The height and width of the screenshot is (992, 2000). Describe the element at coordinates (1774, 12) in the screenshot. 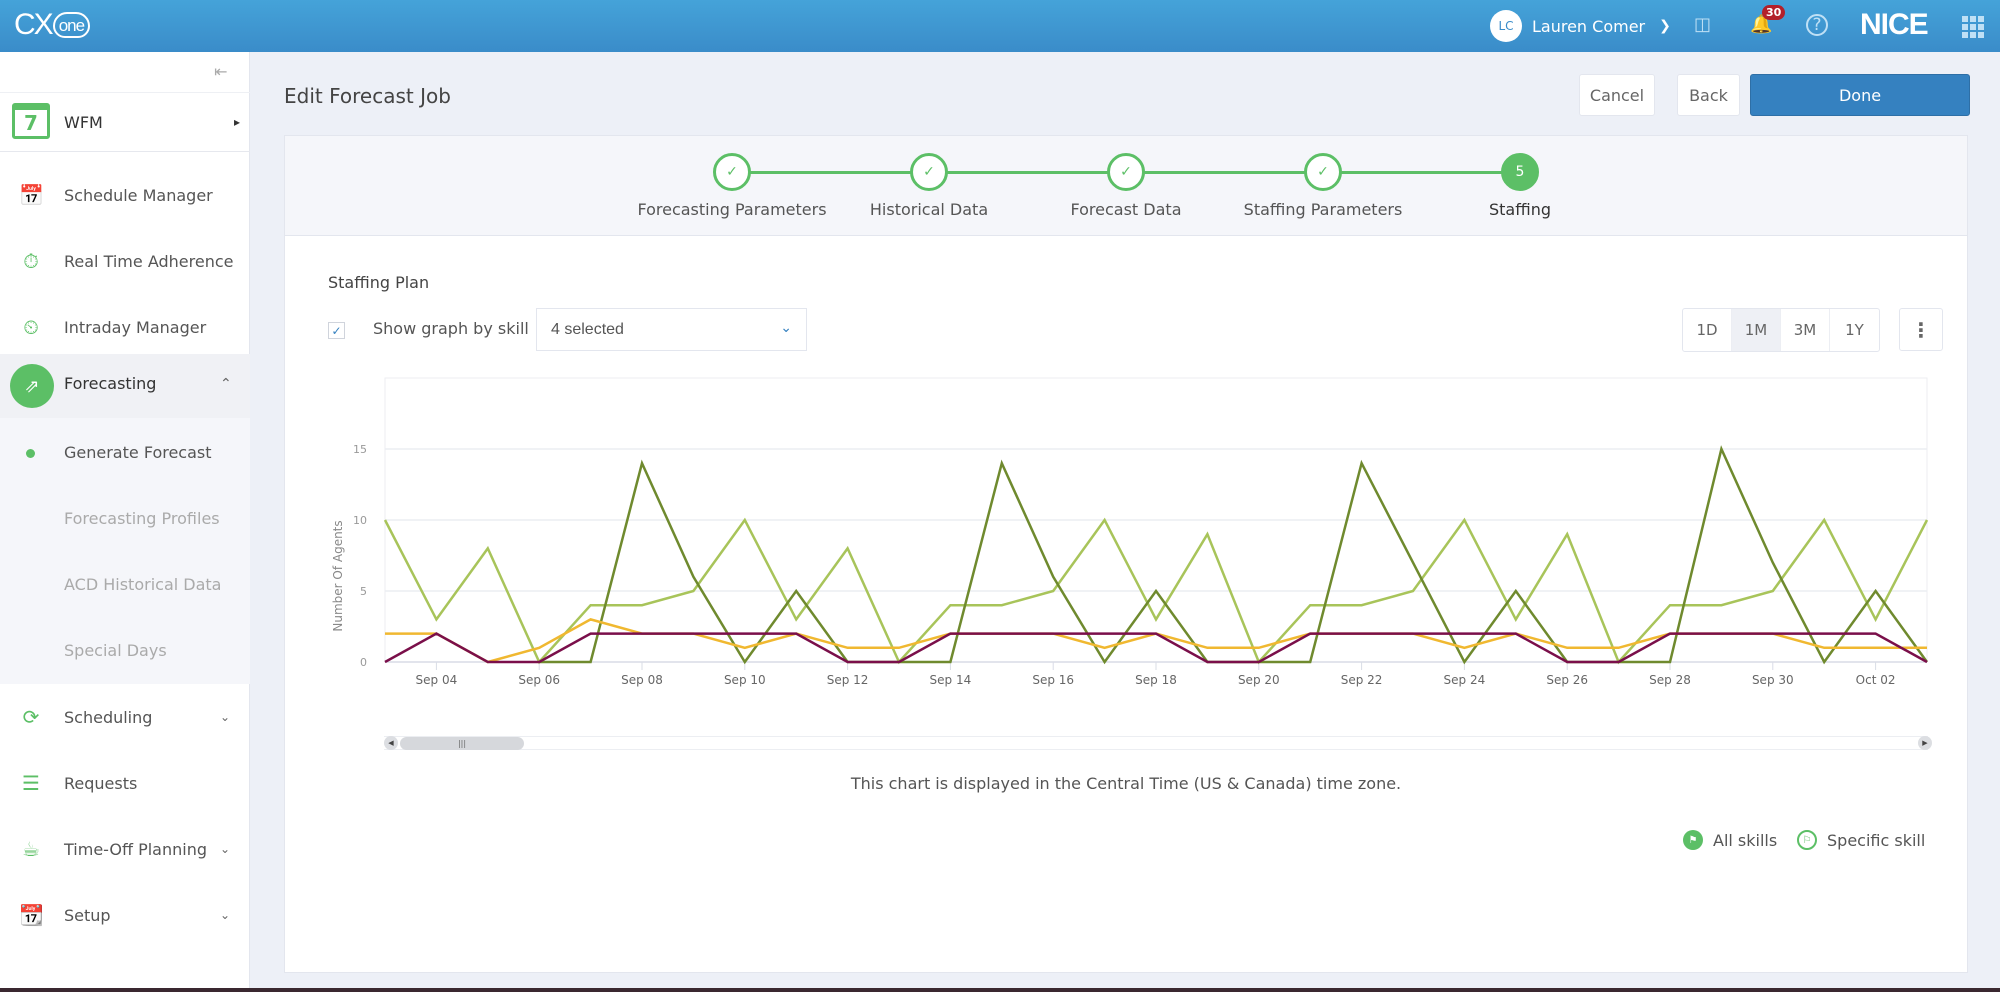

I see `notification-badge: 30` at that location.